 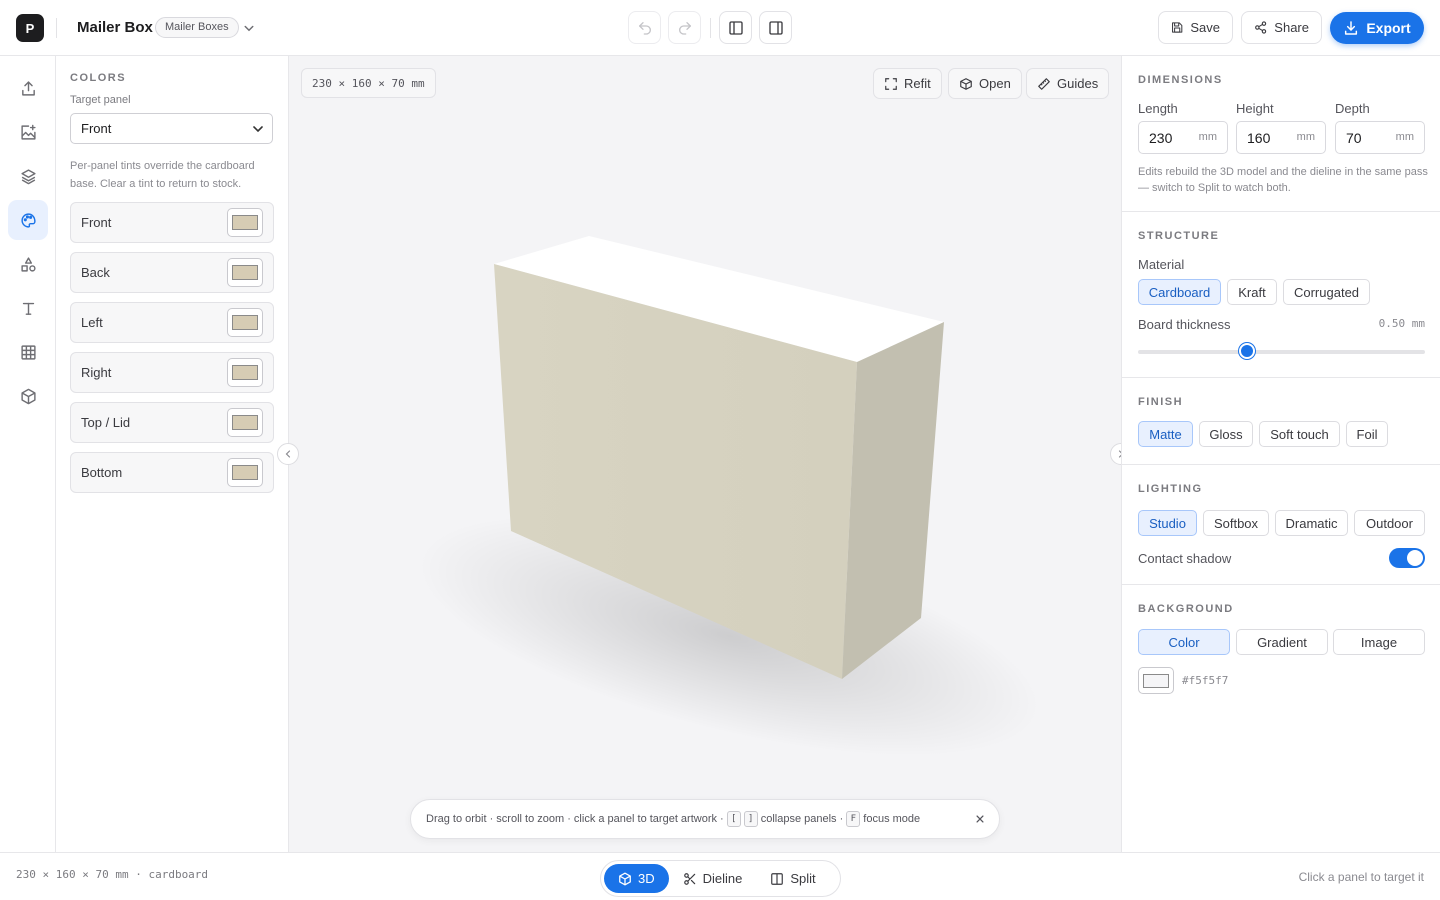 What do you see at coordinates (689, 878) in the screenshot?
I see `scissors-icon` at bounding box center [689, 878].